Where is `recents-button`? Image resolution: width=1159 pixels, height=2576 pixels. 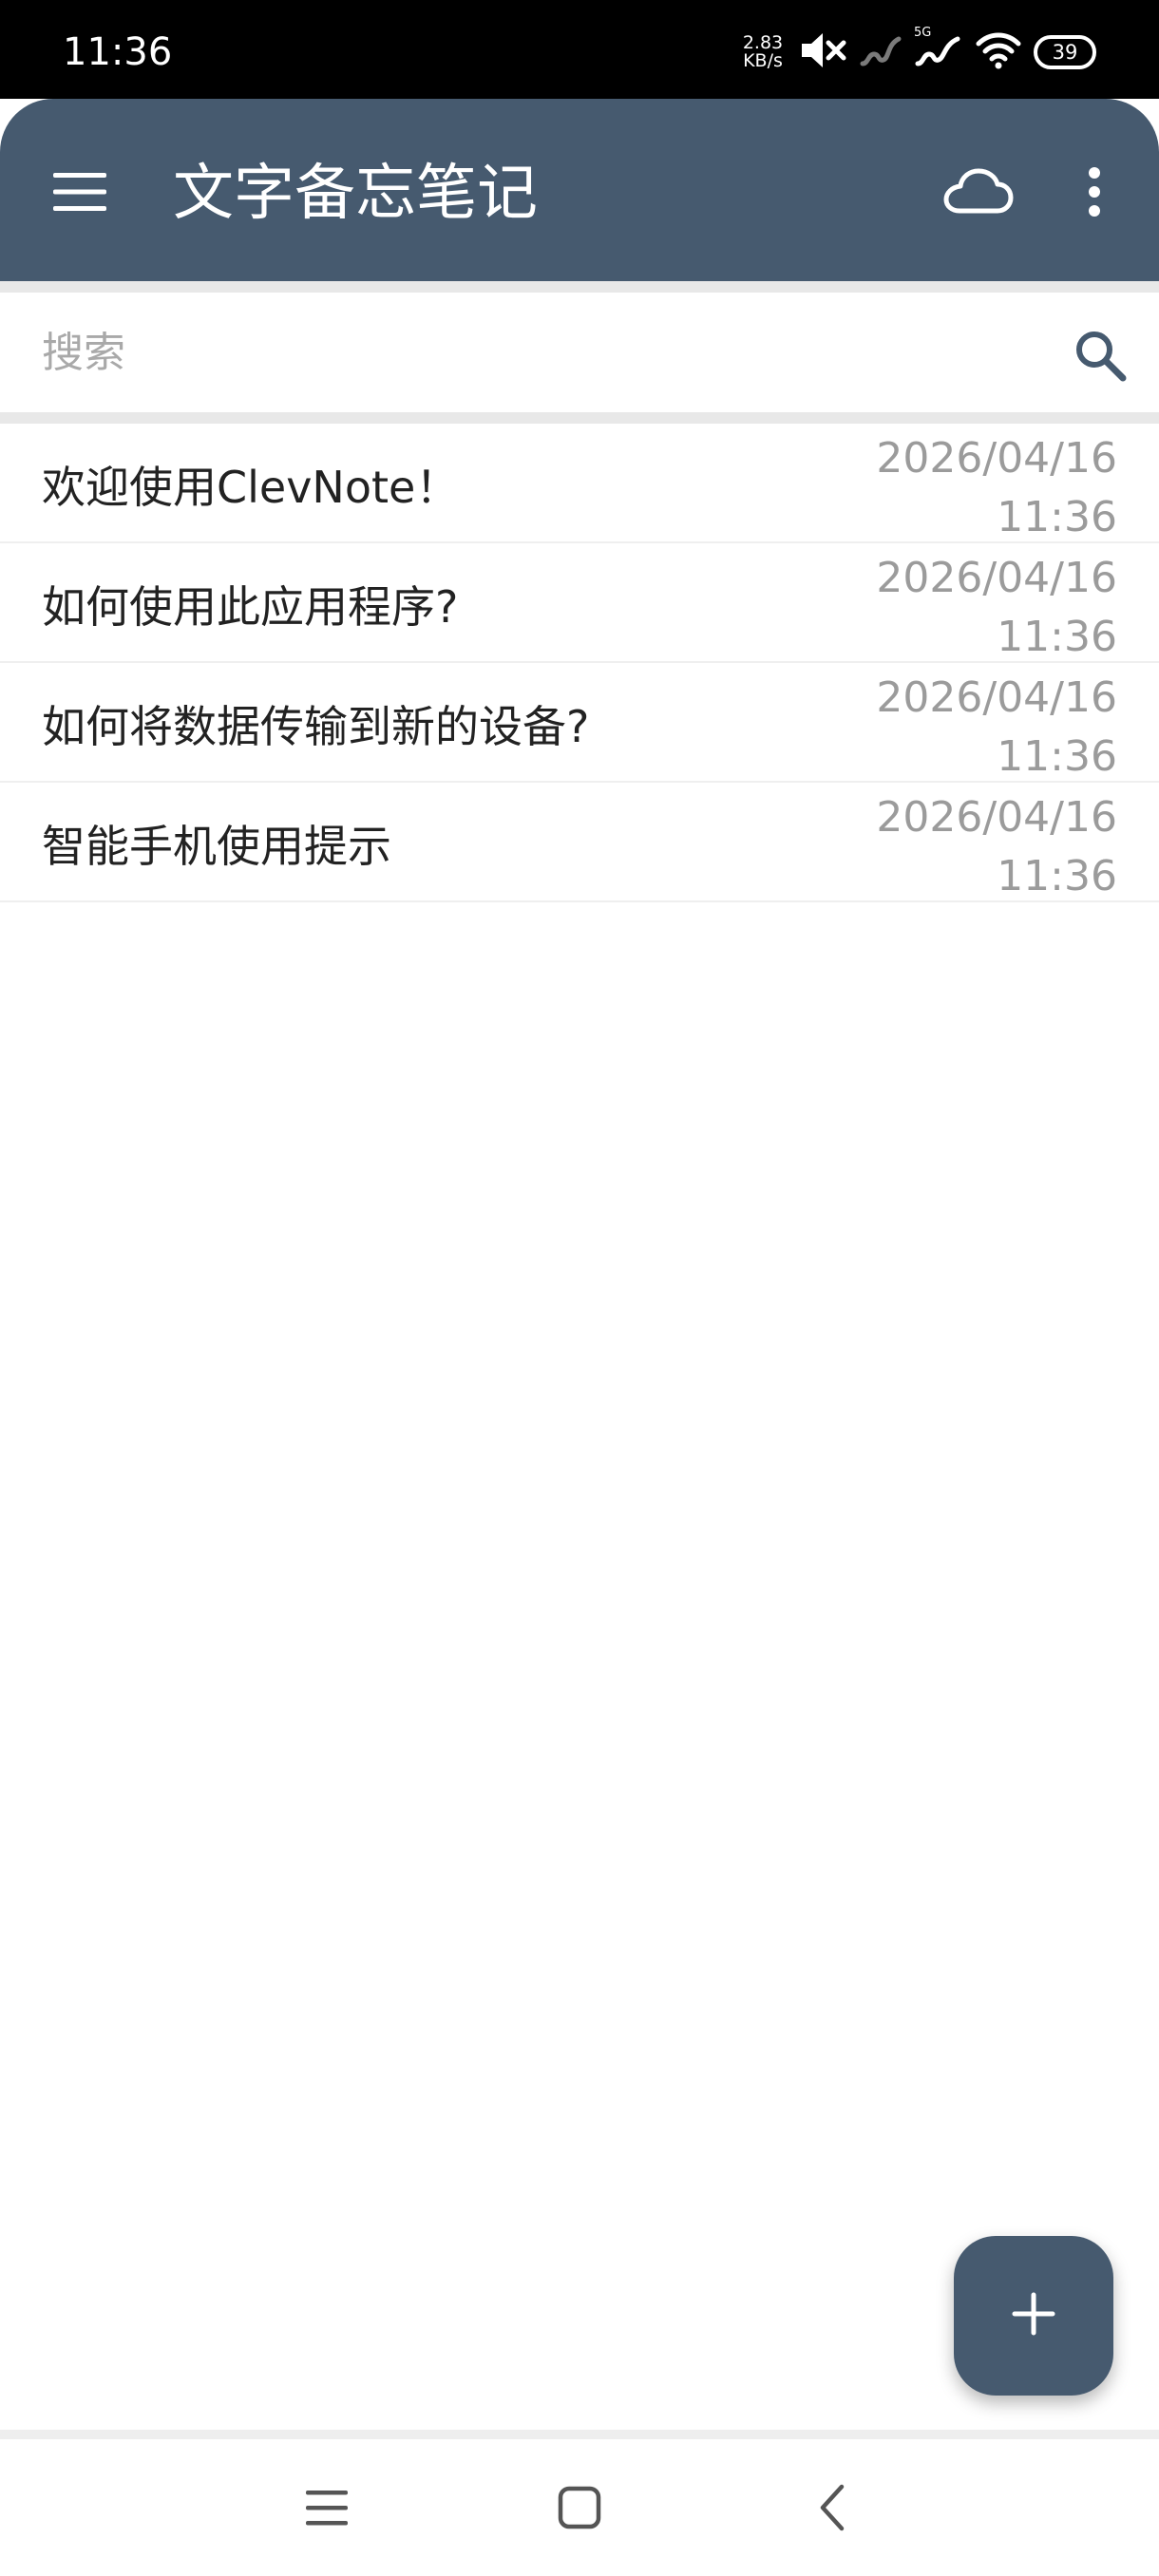 recents-button is located at coordinates (326, 2509).